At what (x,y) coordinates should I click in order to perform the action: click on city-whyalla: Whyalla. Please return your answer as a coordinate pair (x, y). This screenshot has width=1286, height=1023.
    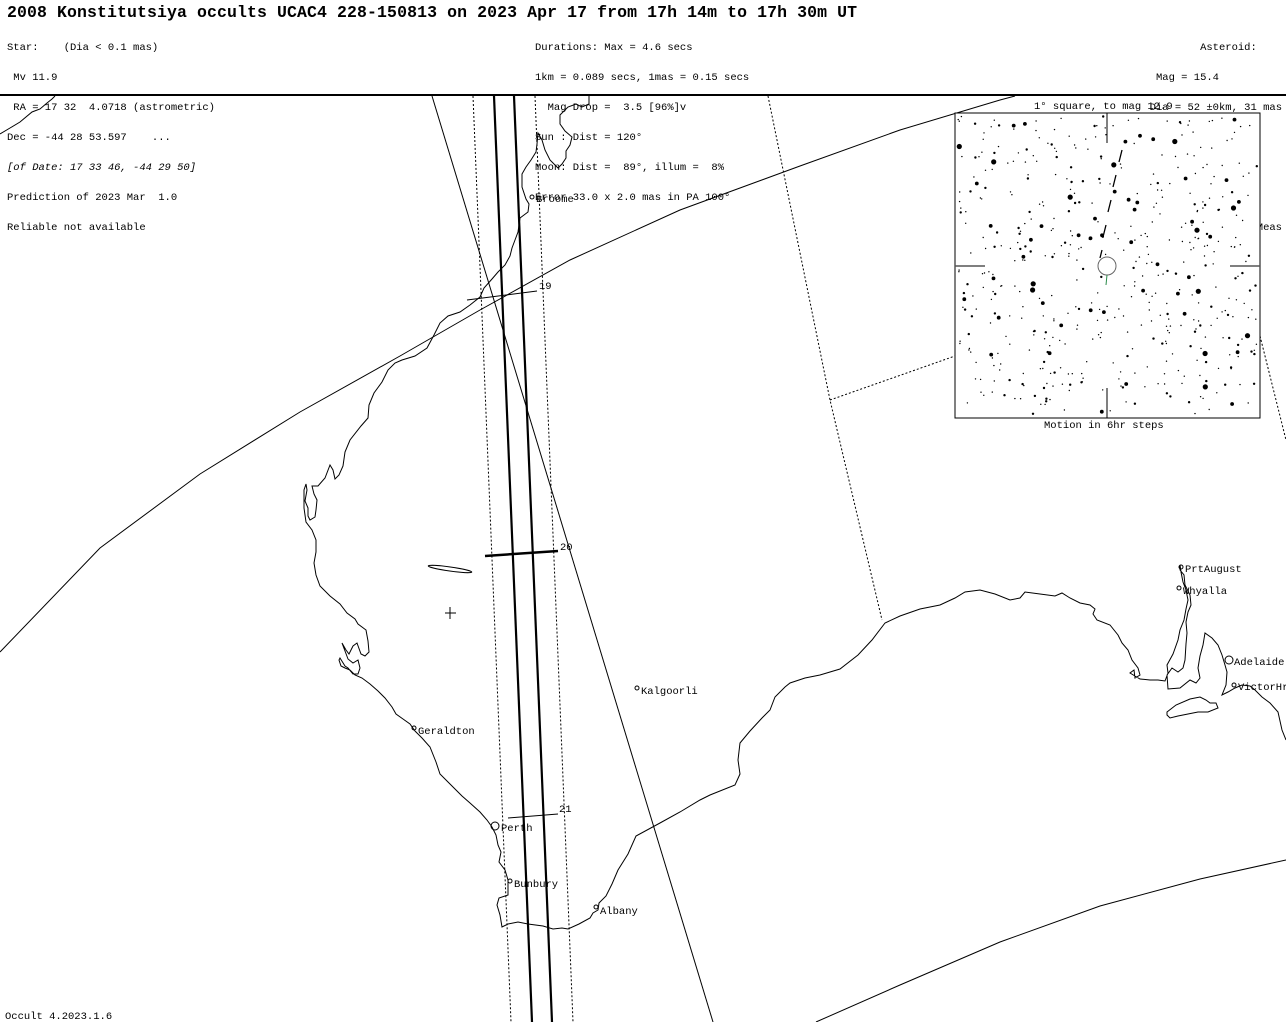
    Looking at the image, I should click on (1201, 591).